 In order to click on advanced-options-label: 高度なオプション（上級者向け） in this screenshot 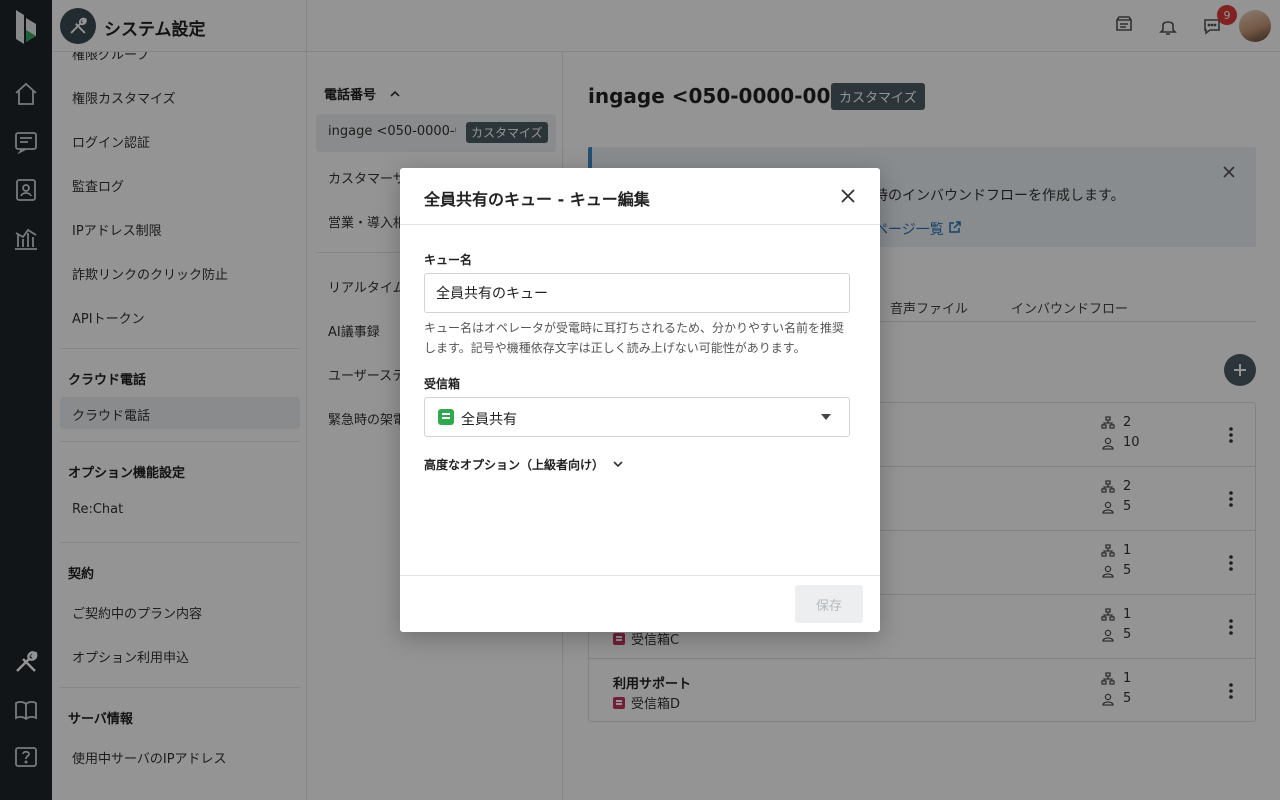, I will do `click(514, 465)`.